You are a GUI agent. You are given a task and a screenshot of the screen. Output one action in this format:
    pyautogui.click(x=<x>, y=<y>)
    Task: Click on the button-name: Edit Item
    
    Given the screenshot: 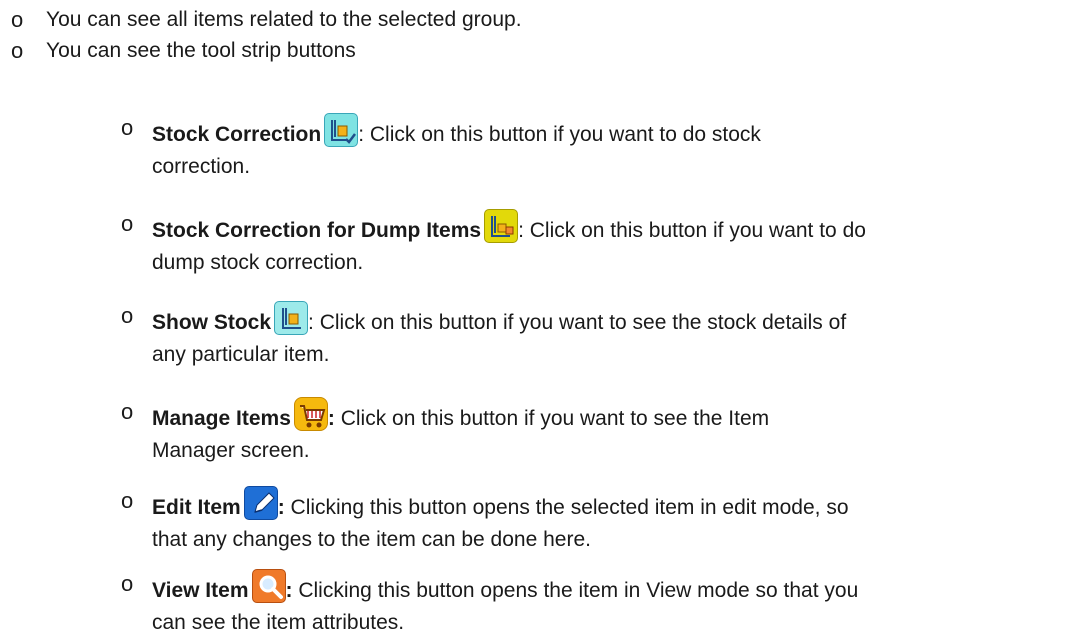 What is the action you would take?
    pyautogui.click(x=196, y=507)
    